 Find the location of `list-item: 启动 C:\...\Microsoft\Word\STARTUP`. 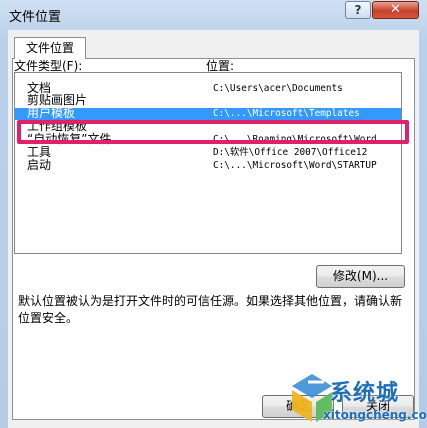

list-item: 启动 C:\...\Microsoft\Word\STARTUP is located at coordinates (208, 165).